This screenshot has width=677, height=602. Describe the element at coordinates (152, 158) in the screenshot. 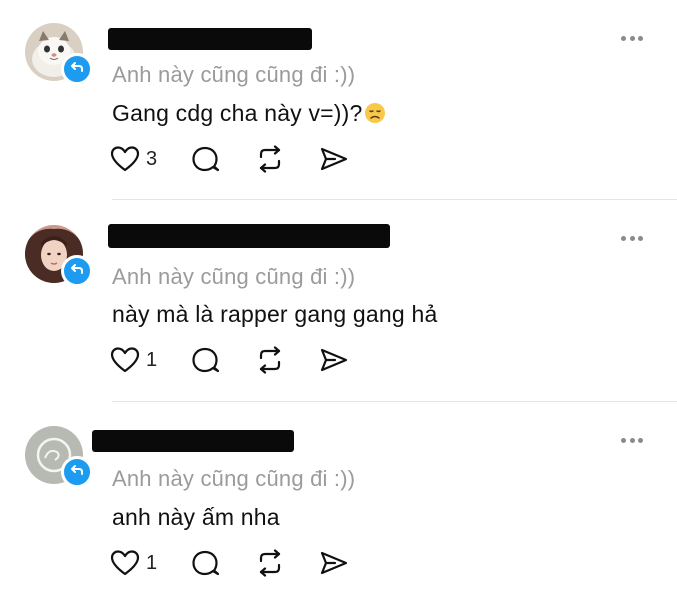

I see `like-count: 3` at that location.